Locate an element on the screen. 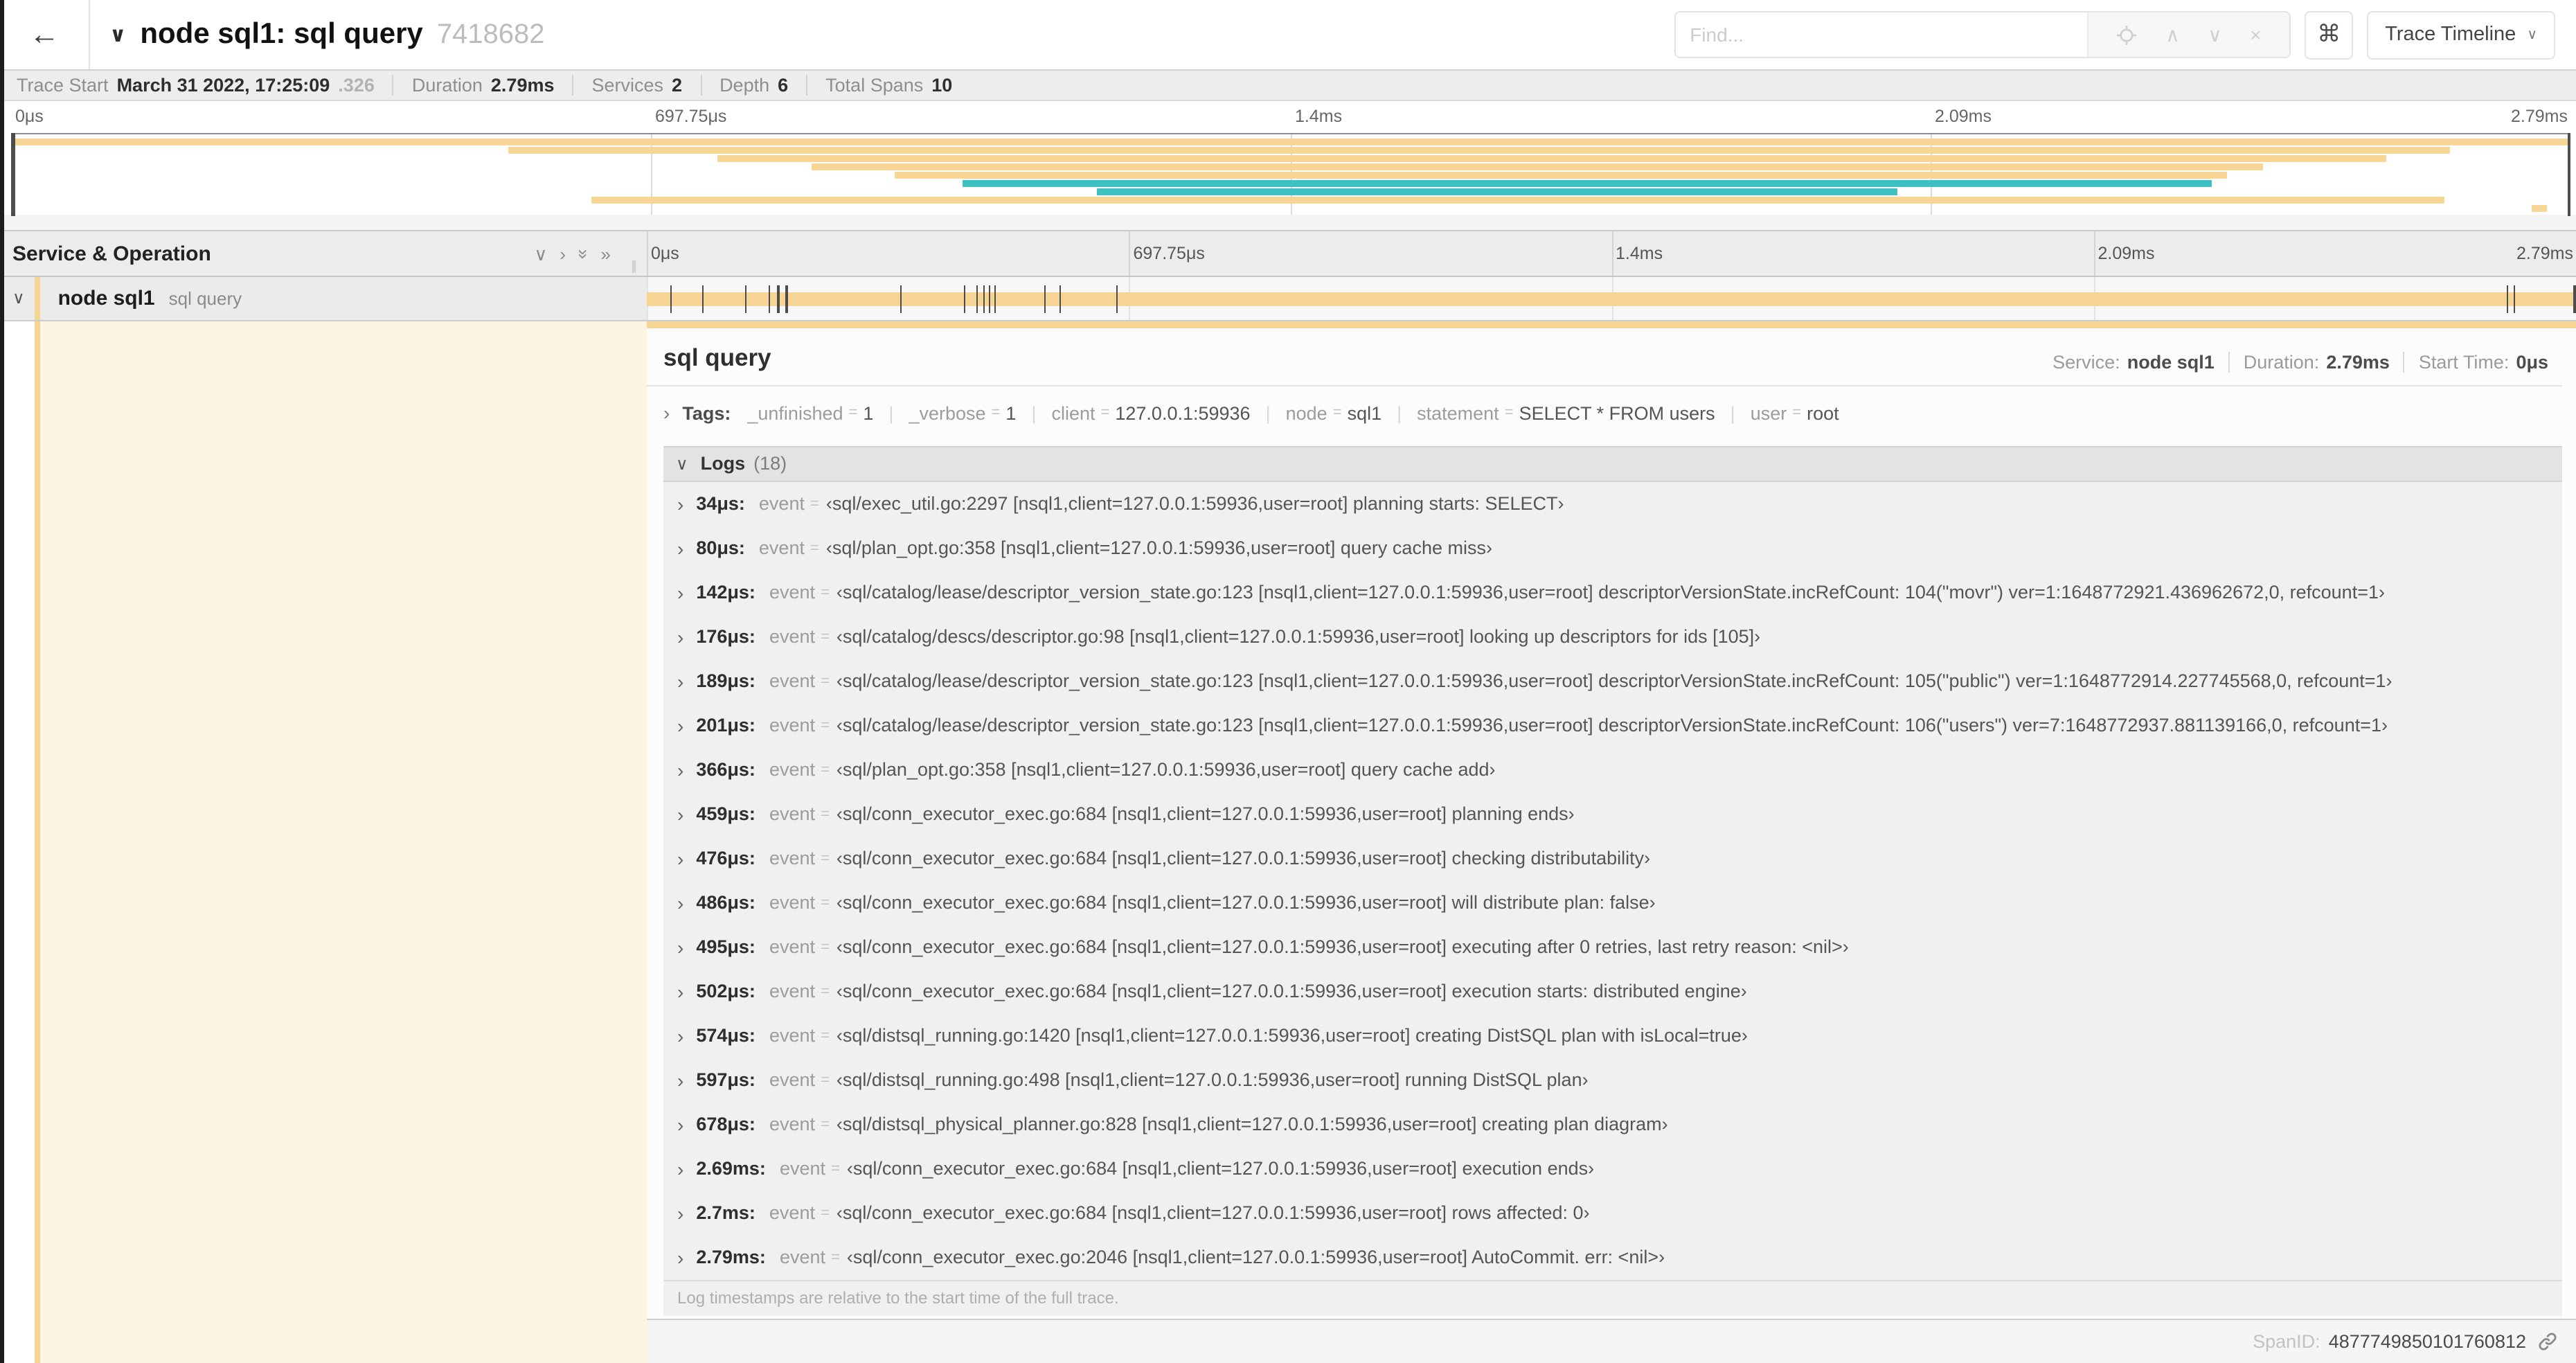  gridline is located at coordinates (1130, 254).